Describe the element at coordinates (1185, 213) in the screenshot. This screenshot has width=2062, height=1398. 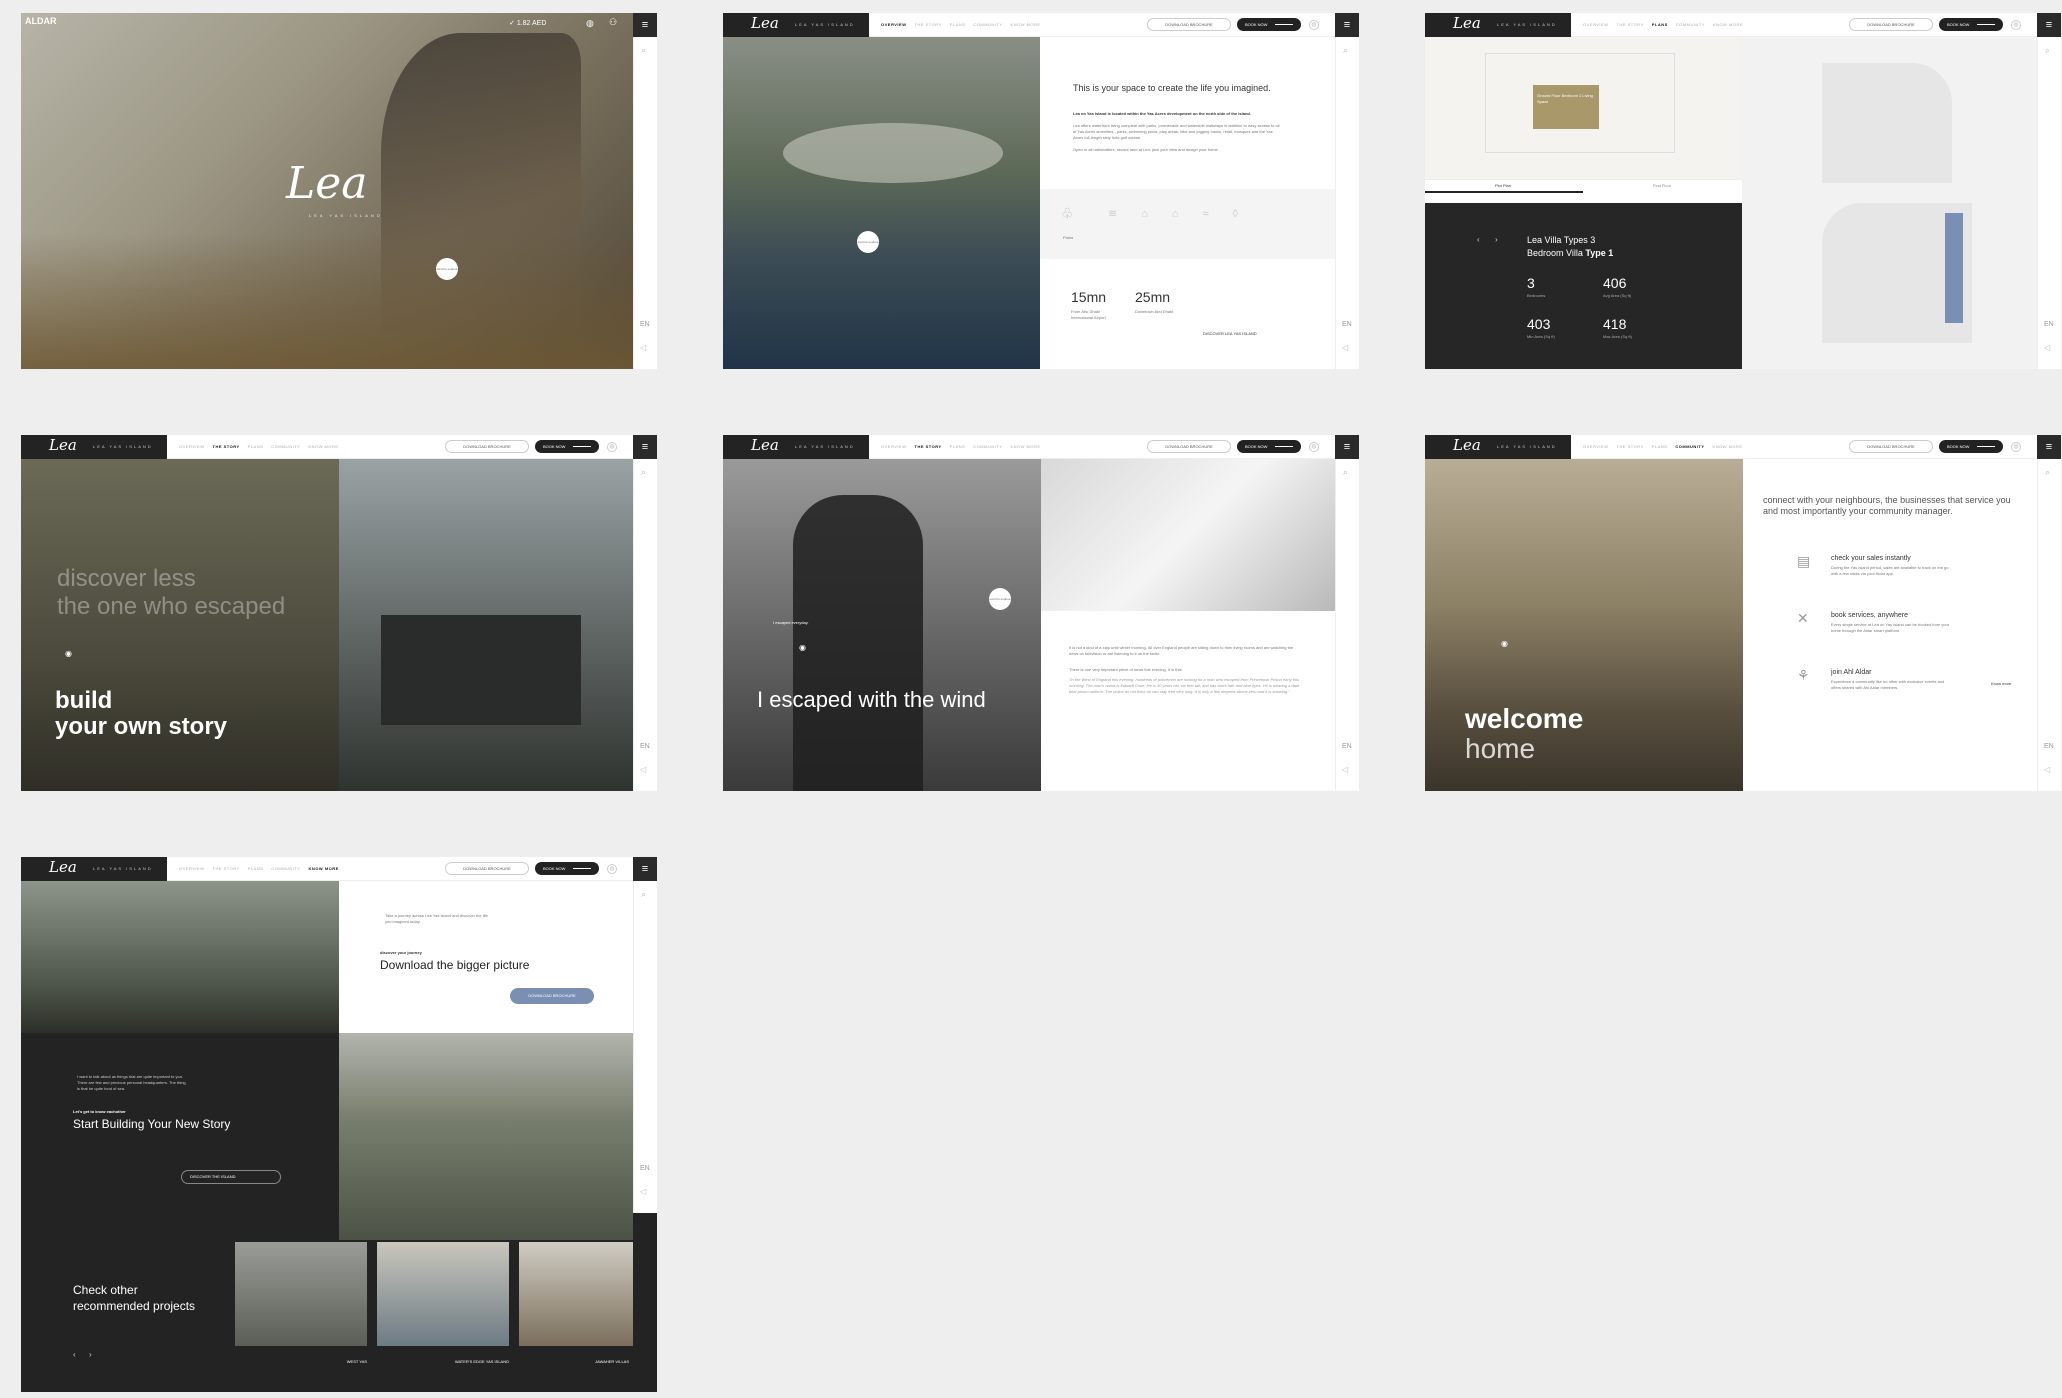
I see `amenity-icons: ≋⌂⌂≈◊` at that location.